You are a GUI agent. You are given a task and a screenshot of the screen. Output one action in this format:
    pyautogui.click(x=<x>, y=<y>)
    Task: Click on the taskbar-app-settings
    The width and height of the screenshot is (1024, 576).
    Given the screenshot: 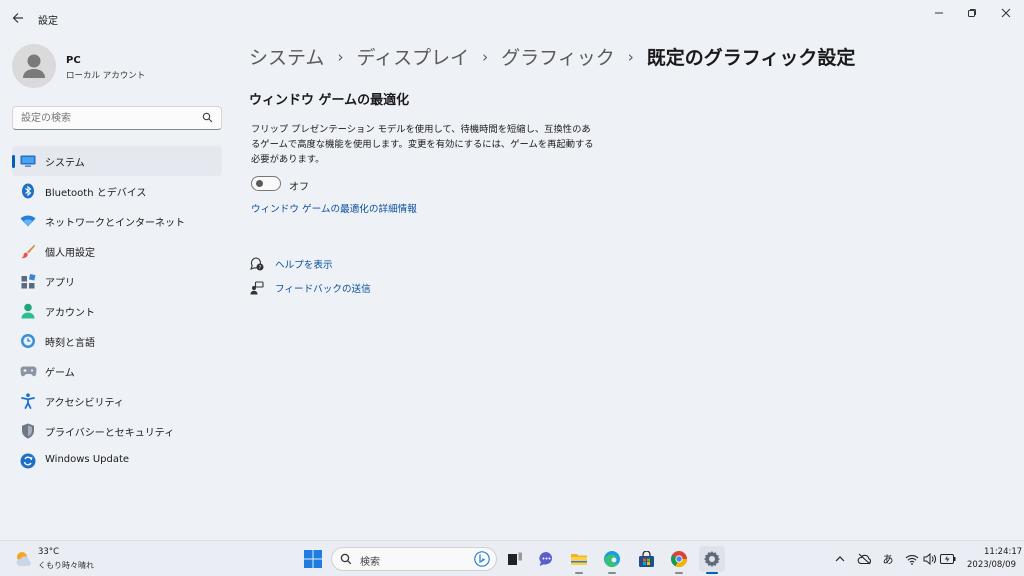 What is the action you would take?
    pyautogui.click(x=712, y=560)
    